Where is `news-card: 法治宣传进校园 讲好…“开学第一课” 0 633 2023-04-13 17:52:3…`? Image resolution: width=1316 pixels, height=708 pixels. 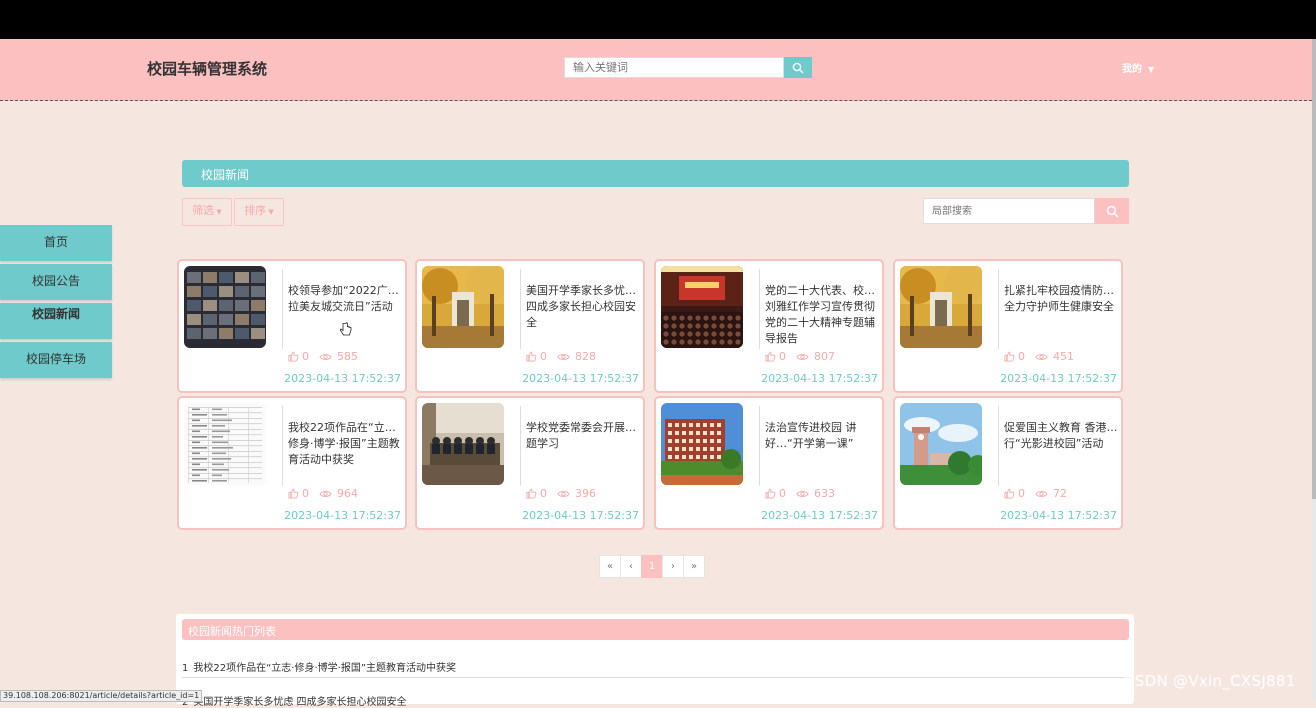
news-card: 法治宣传进校园 讲好…“开学第一课” 0 633 2023-04-13 17:52:3… is located at coordinates (769, 463).